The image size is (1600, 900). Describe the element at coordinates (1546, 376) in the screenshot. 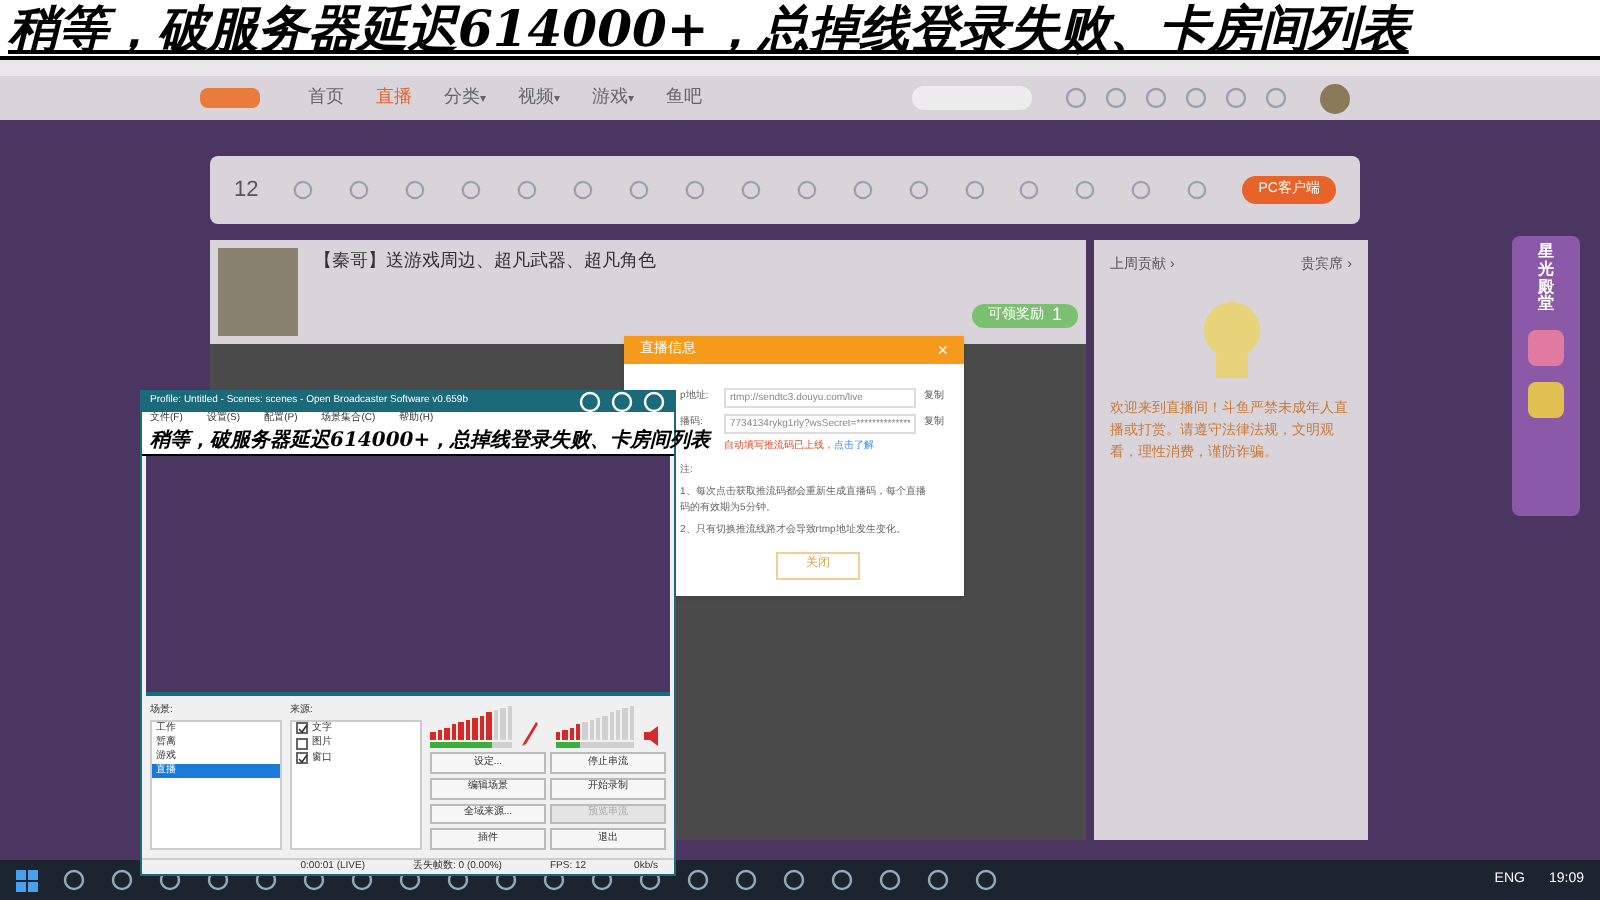

I see `promo-card: 星光殿堂` at that location.